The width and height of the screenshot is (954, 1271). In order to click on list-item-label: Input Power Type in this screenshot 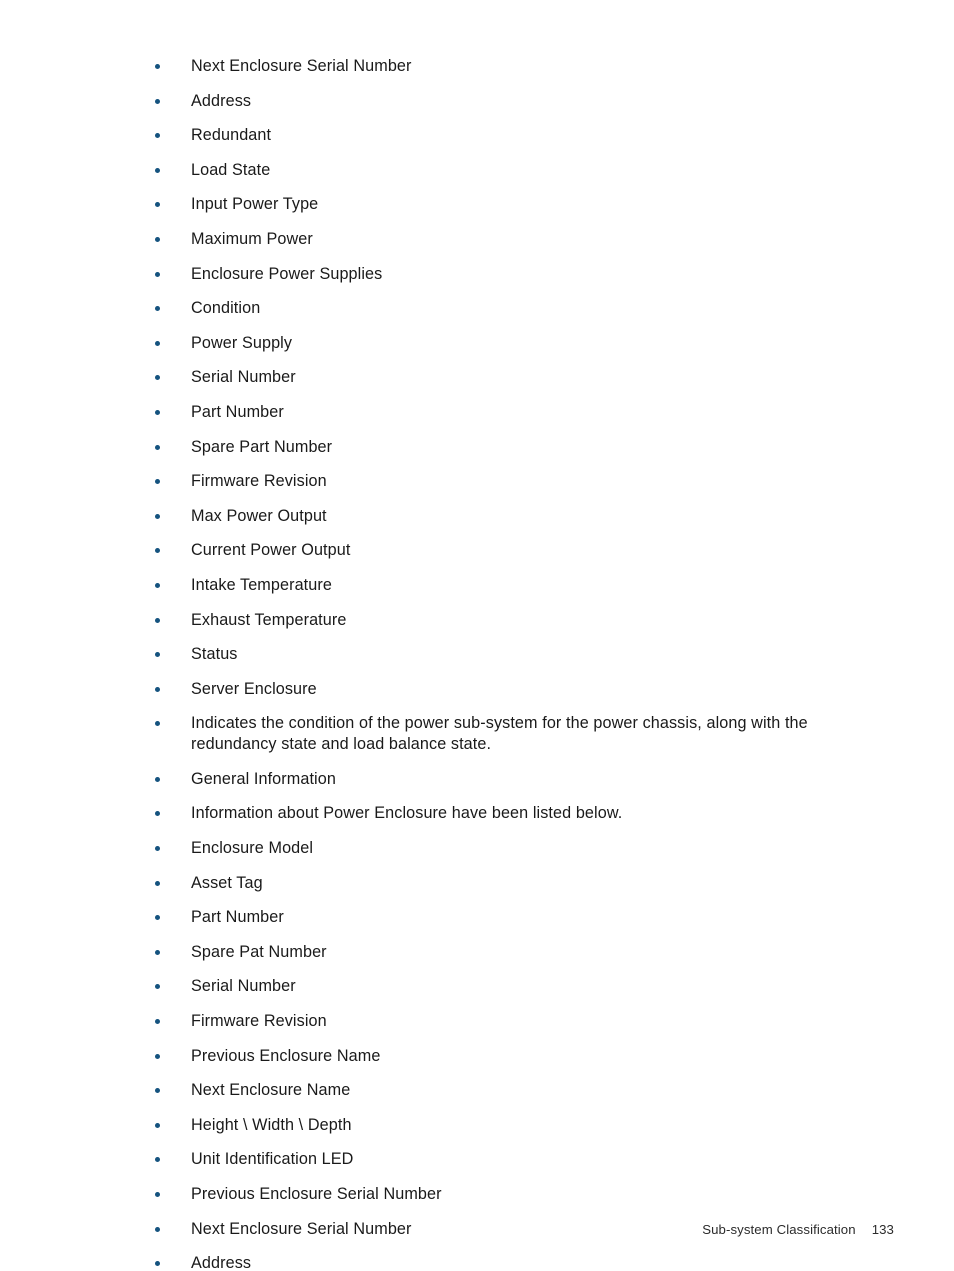, I will do `click(255, 204)`.